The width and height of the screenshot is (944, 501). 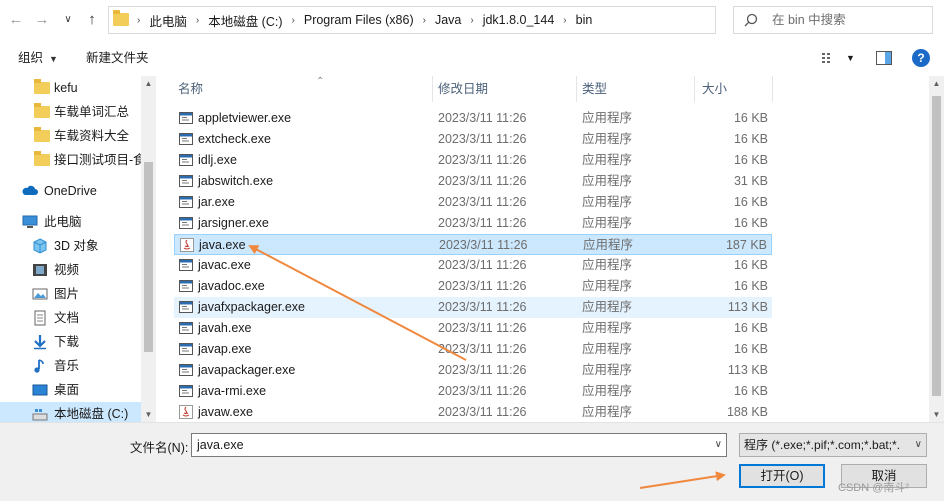 What do you see at coordinates (472, 58) in the screenshot?
I see `toolbar: 组织 ▼ 新建文件夹 ▼ ?` at bounding box center [472, 58].